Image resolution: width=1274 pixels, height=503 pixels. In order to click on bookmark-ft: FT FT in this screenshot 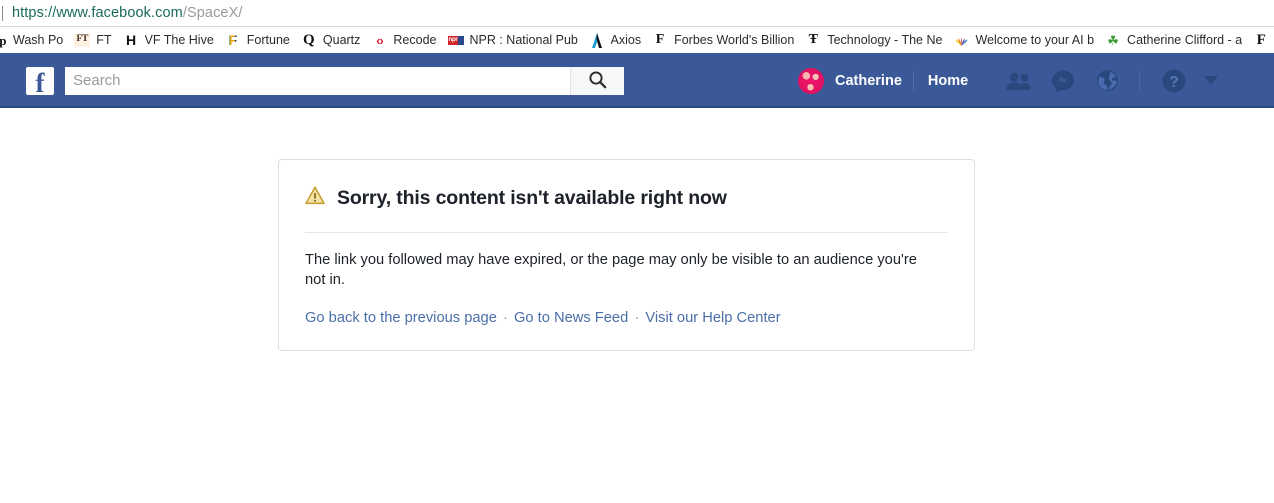, I will do `click(94, 40)`.